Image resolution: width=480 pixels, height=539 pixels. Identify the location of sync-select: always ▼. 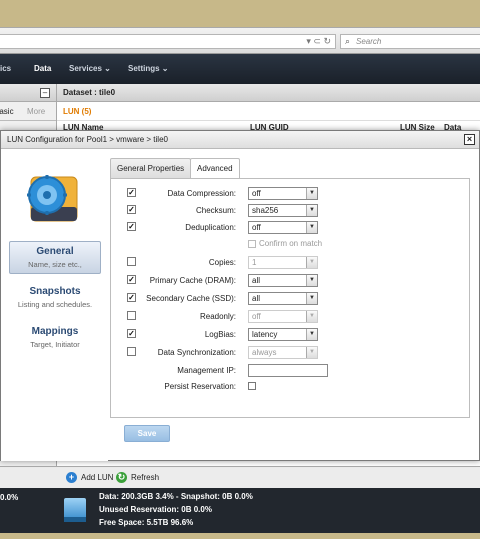
(283, 352).